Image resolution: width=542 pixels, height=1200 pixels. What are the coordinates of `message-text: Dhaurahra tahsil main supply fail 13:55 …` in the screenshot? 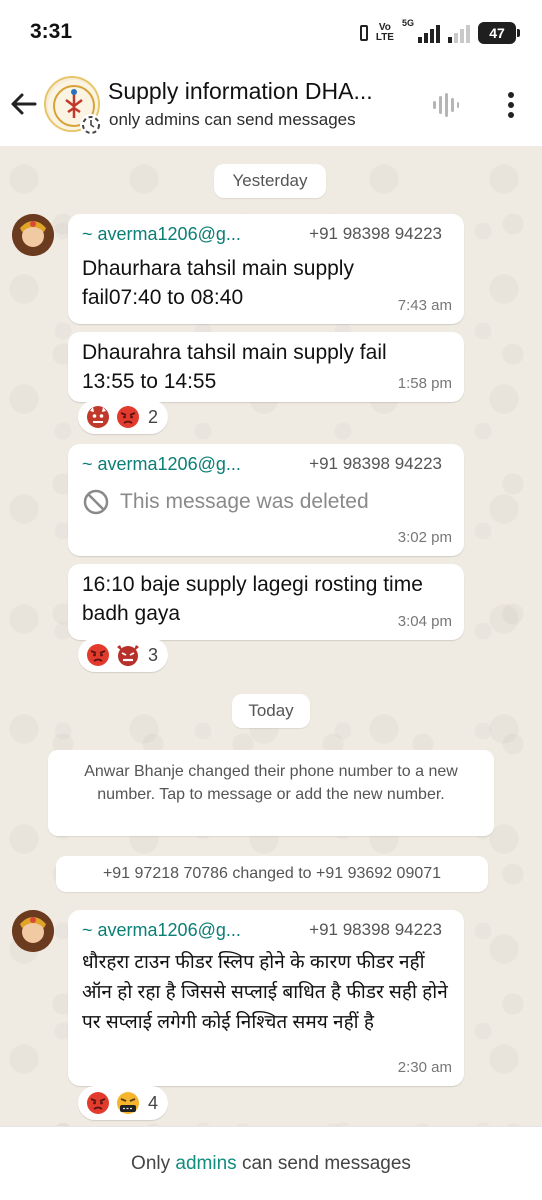 It's located at (234, 367).